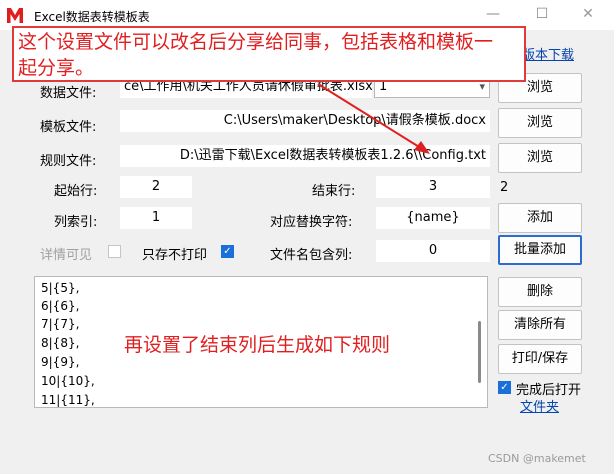 The image size is (614, 474). Describe the element at coordinates (433, 251) in the screenshot. I see `filename-col-field: 0` at that location.